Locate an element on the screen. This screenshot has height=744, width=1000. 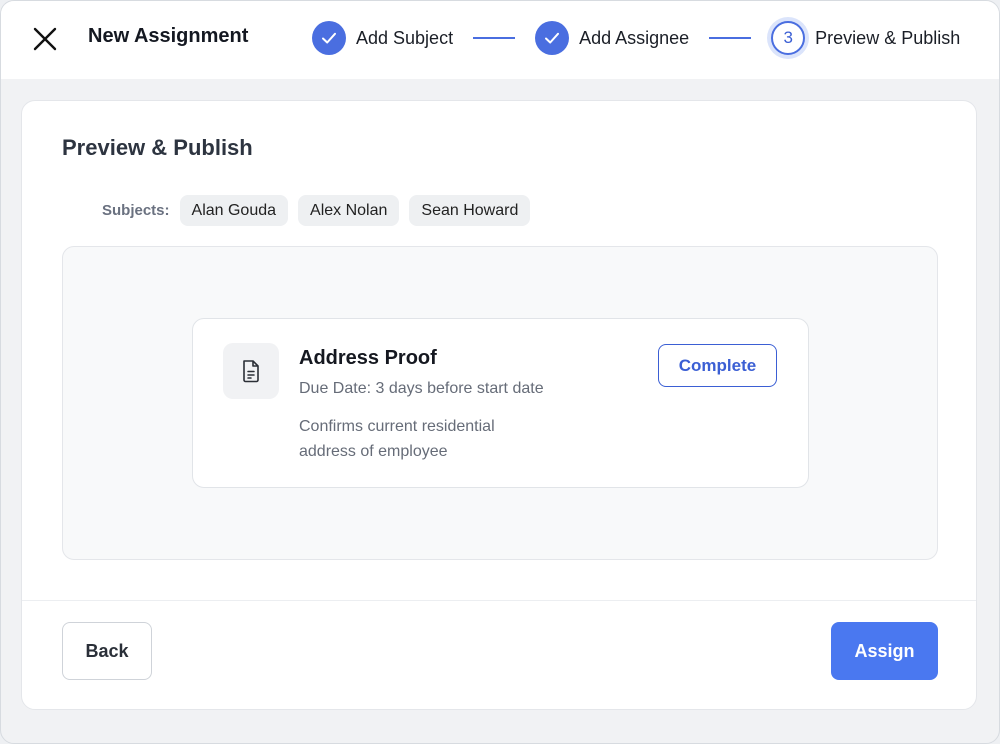
document-icon is located at coordinates (251, 371).